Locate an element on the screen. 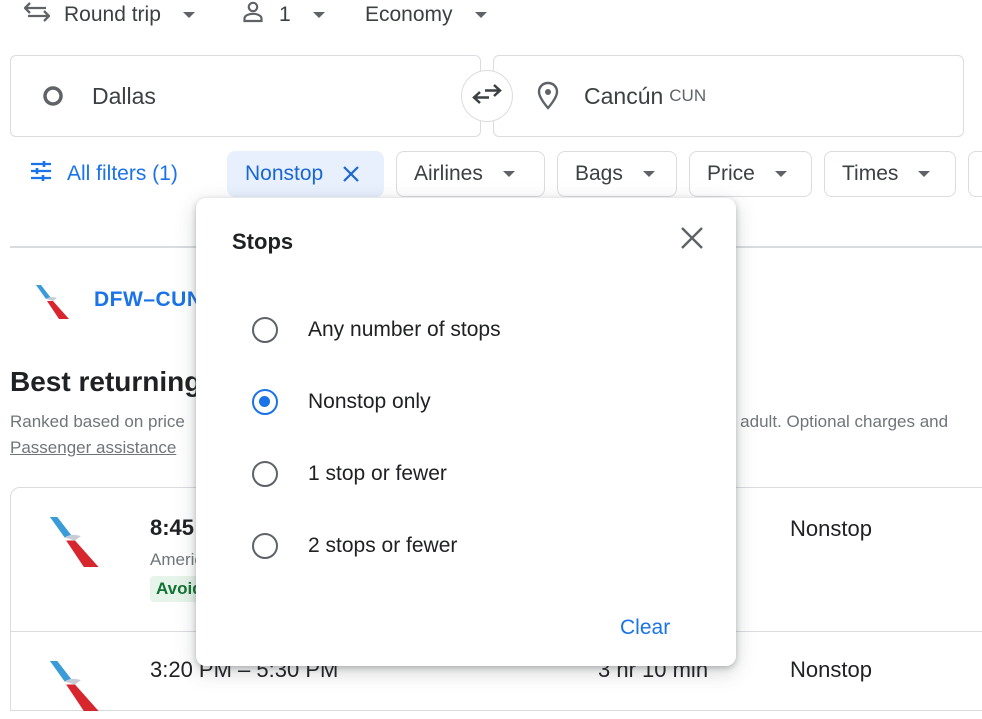  swap-locations-button is located at coordinates (487, 96).